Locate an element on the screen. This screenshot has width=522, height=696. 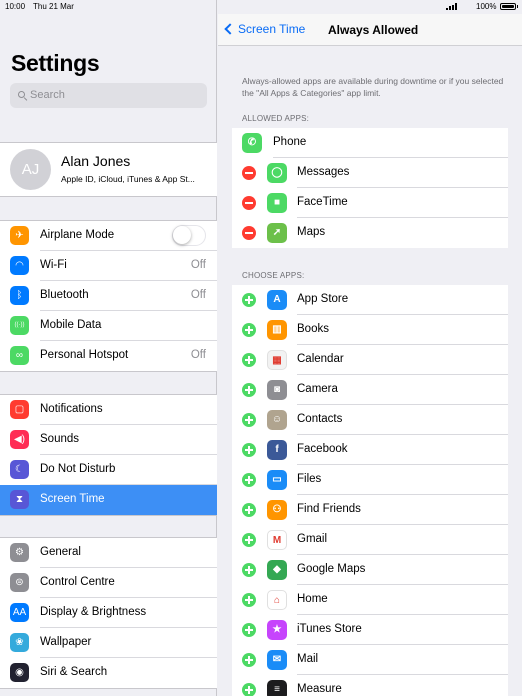
app-row-app-store: A App Store is located at coordinates (370, 300).